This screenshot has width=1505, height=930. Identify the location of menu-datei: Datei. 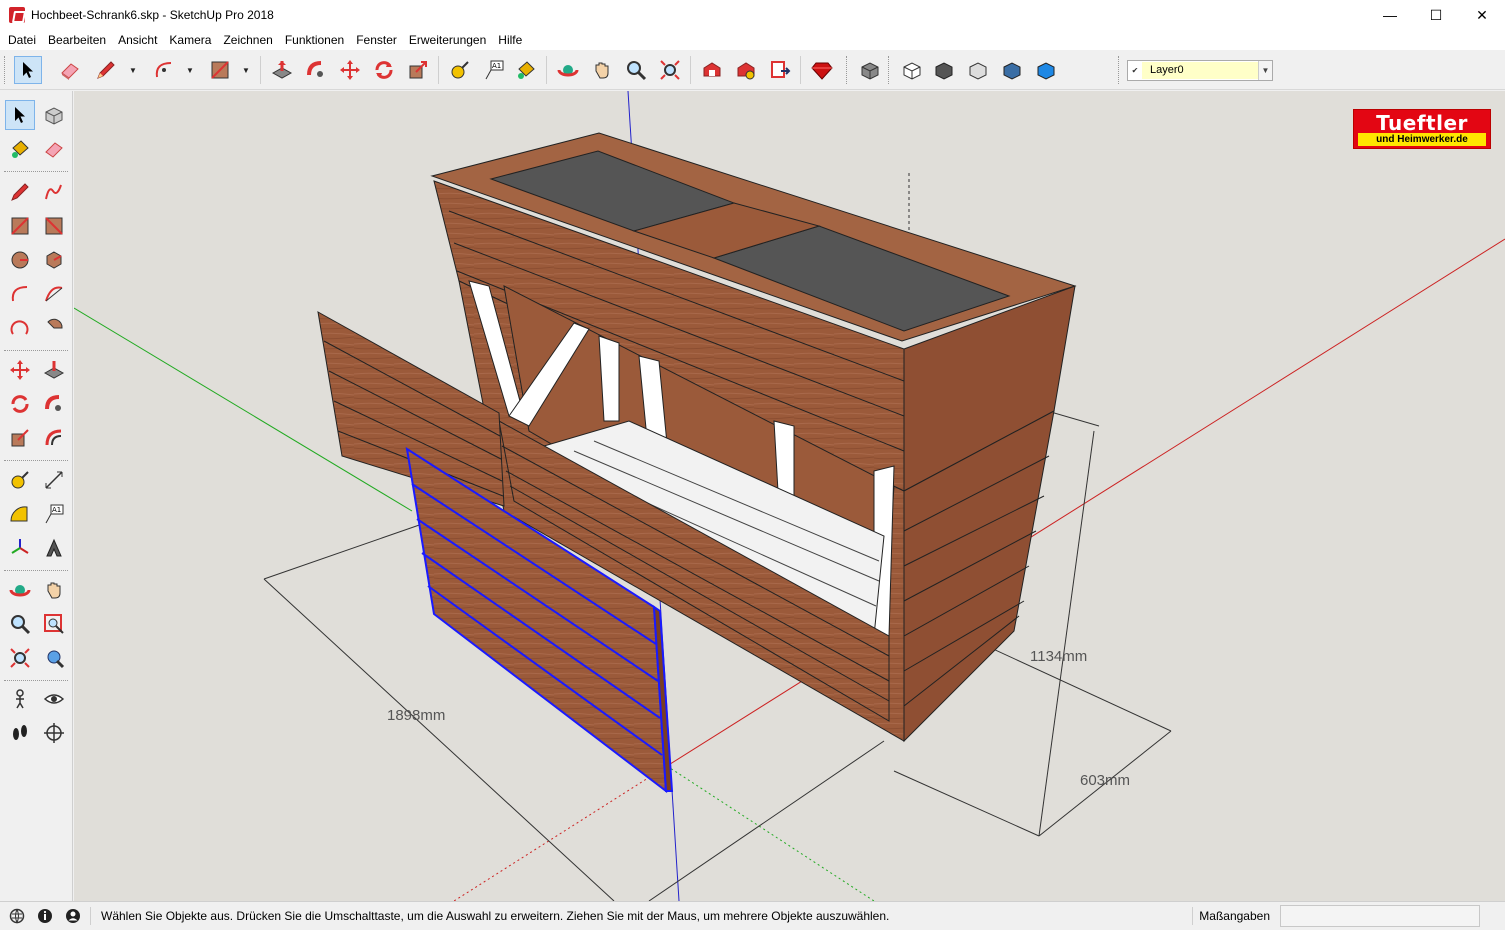
(22, 40).